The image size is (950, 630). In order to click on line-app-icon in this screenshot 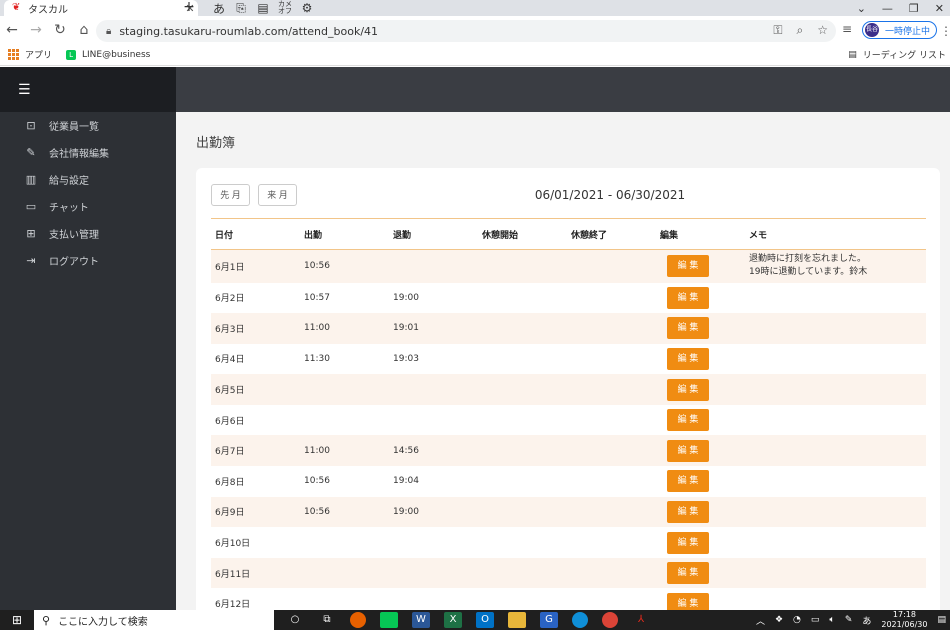, I will do `click(389, 620)`.